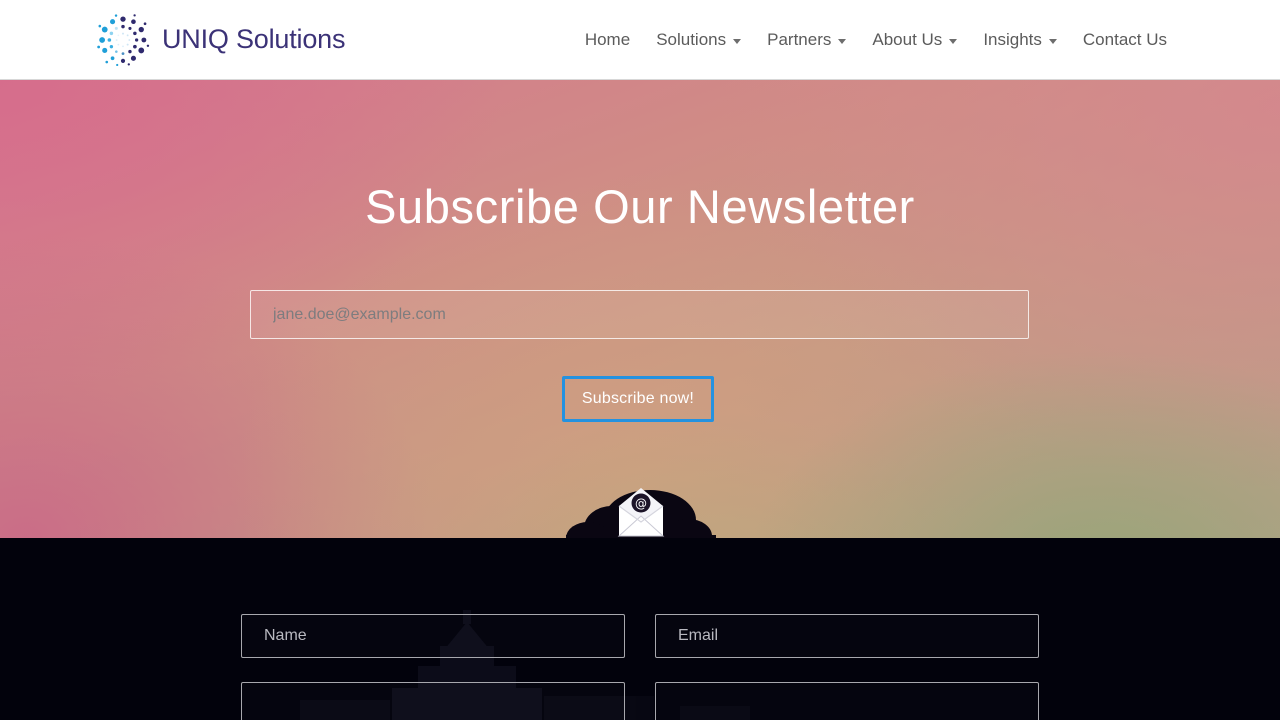 This screenshot has height=720, width=1280. I want to click on contact-field-four-input, so click(847, 701).